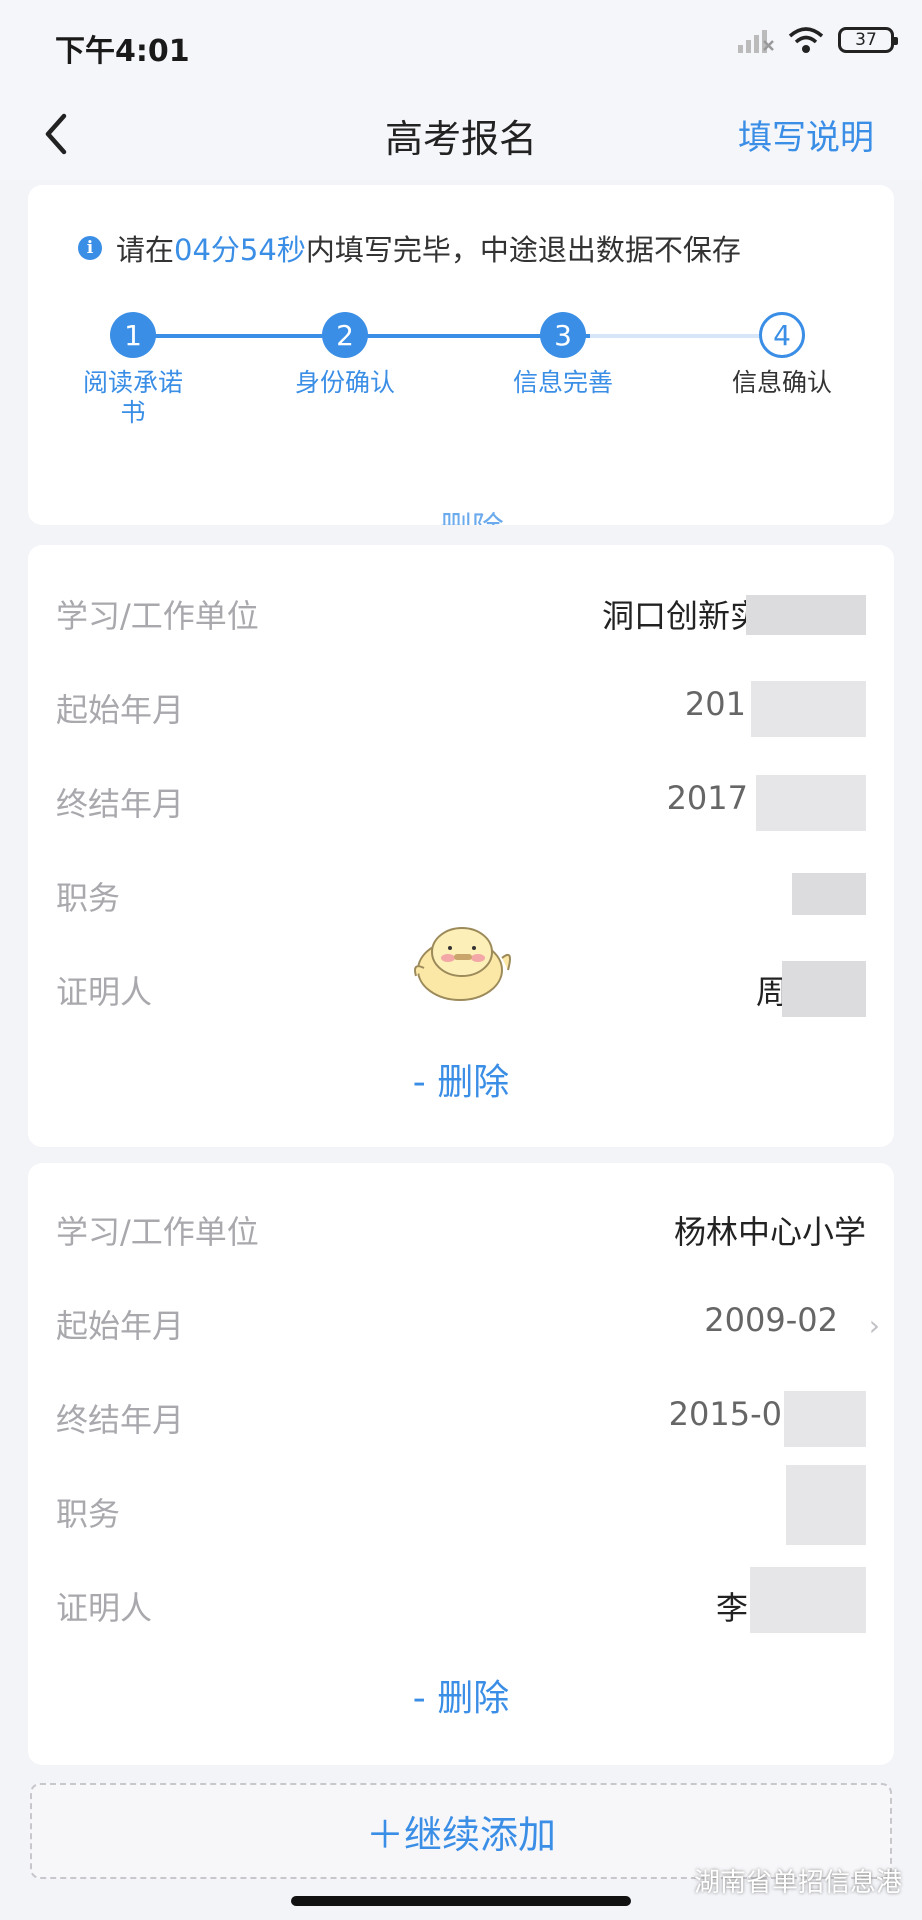 This screenshot has height=1920, width=922. What do you see at coordinates (462, 964) in the screenshot?
I see `chick-sticker-icon` at bounding box center [462, 964].